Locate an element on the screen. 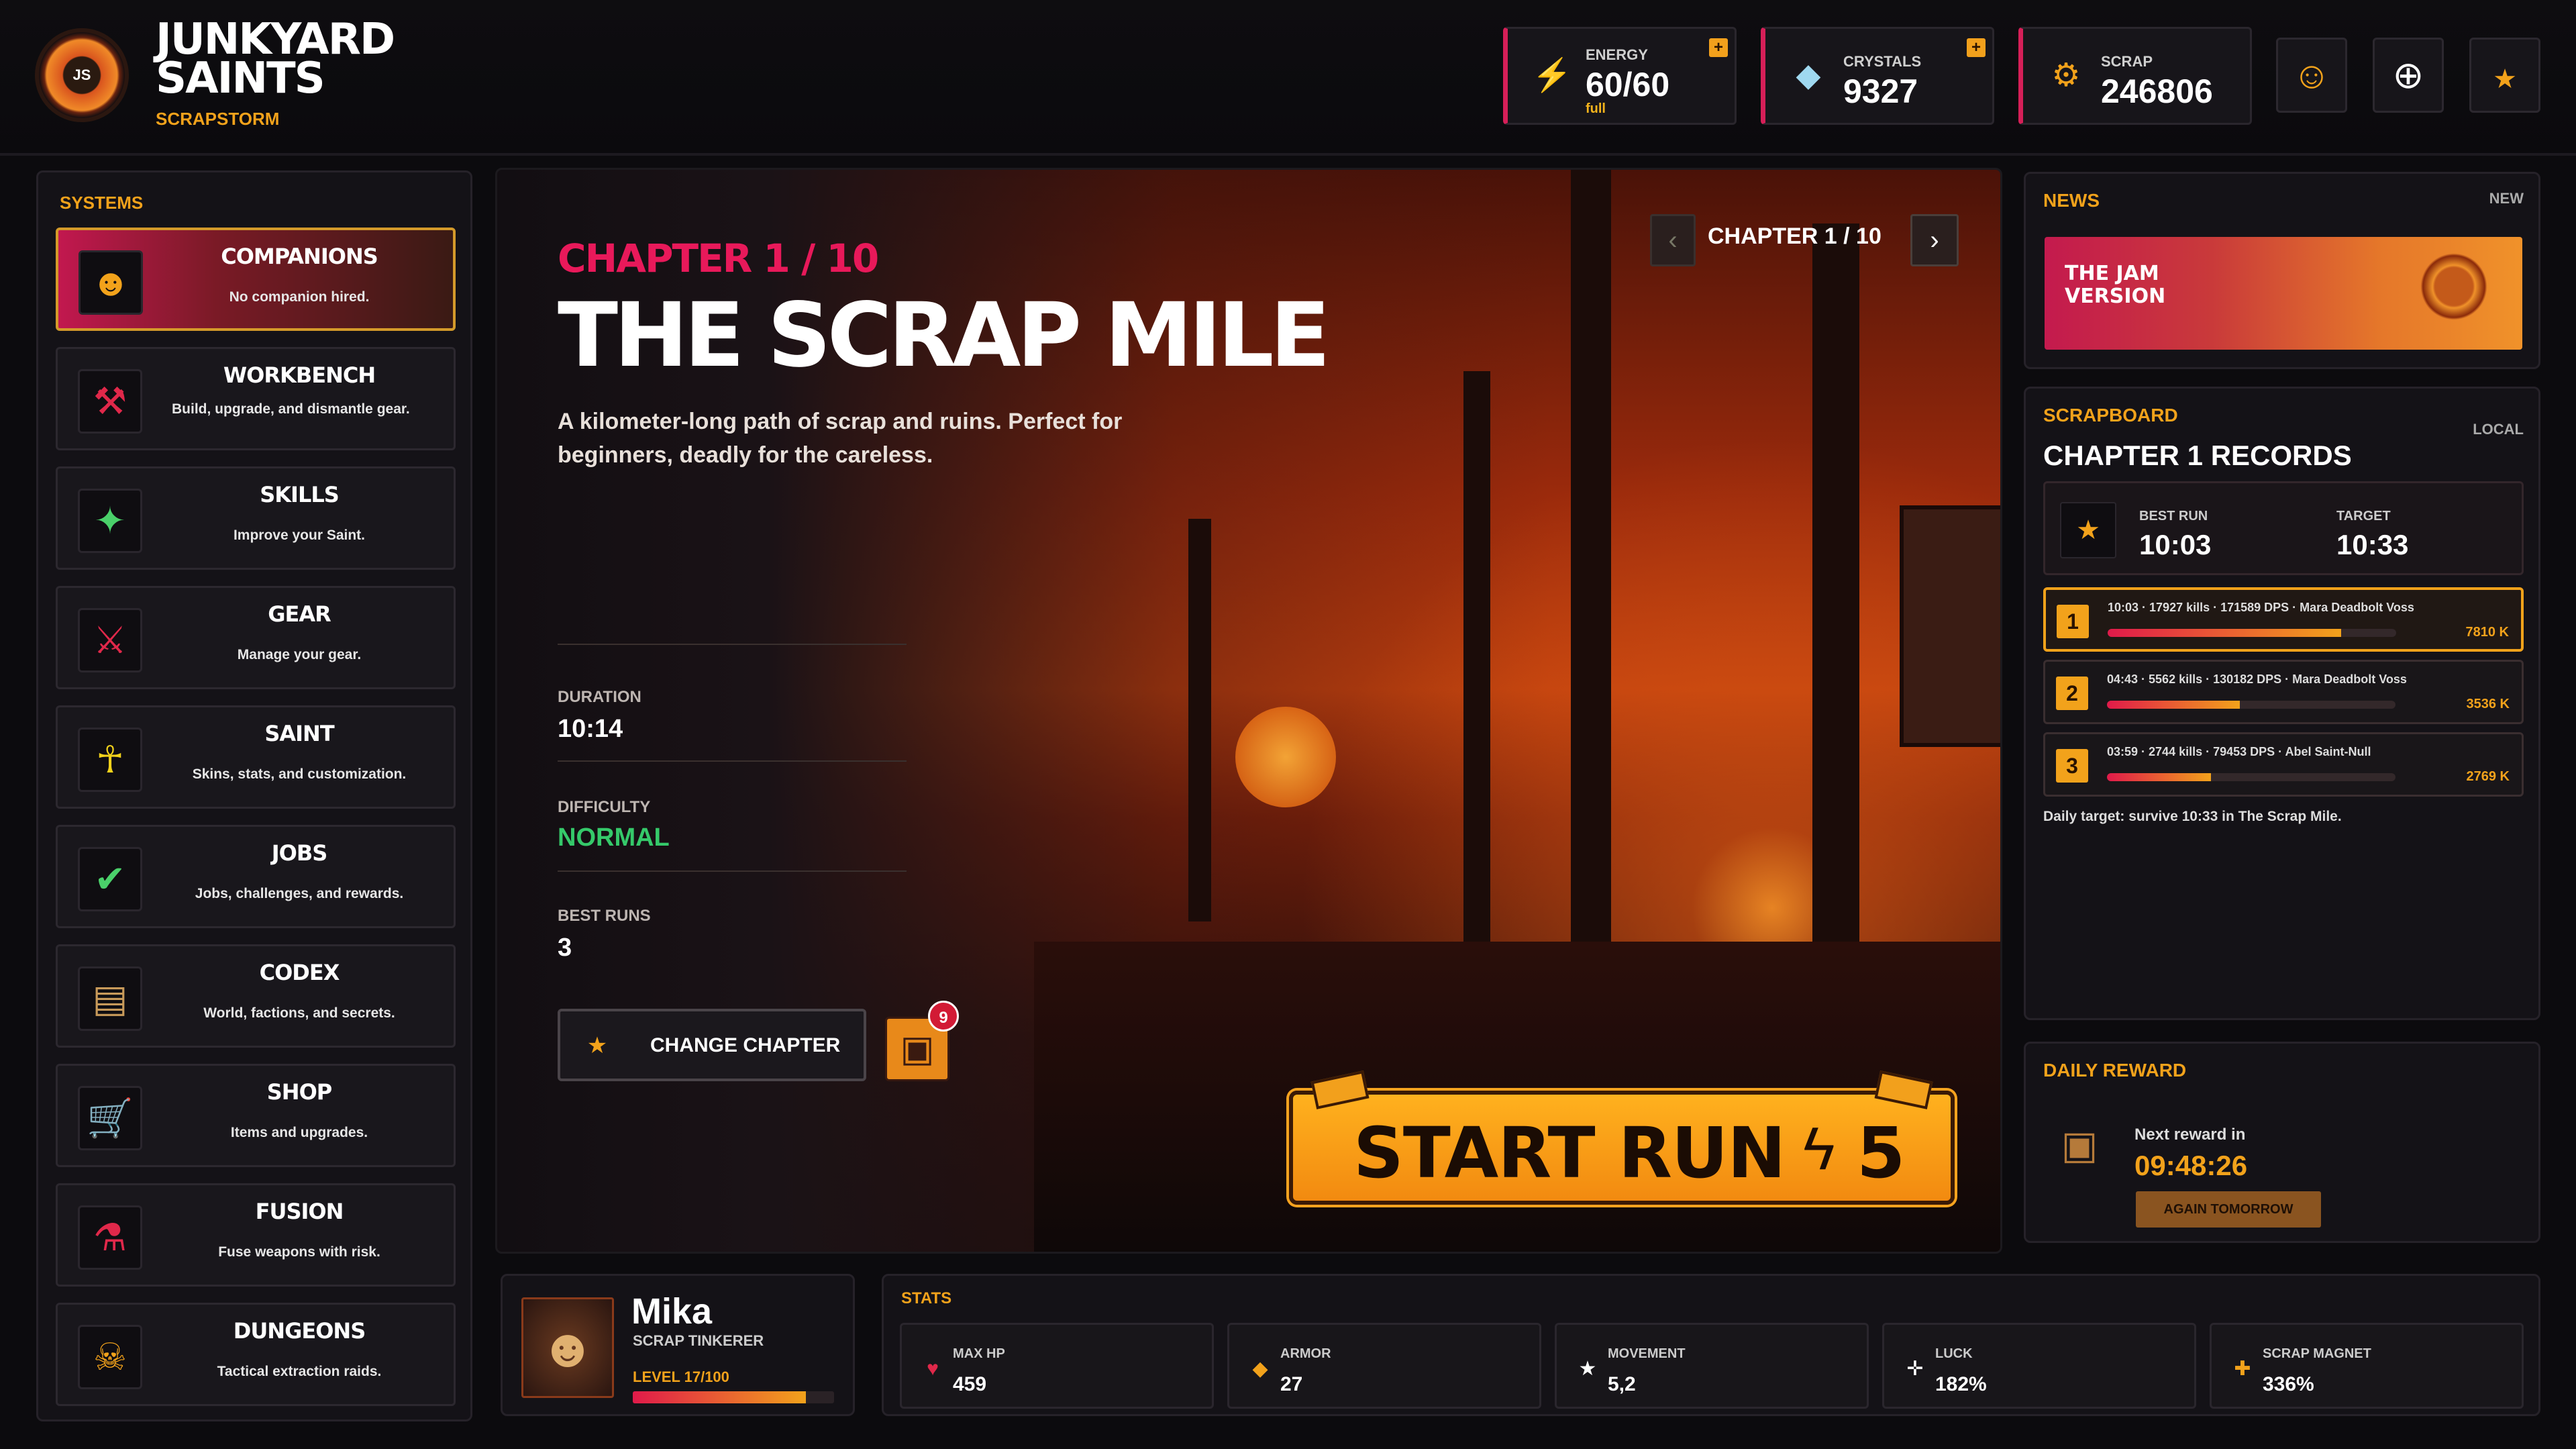  character-name: Mika is located at coordinates (672, 1311).